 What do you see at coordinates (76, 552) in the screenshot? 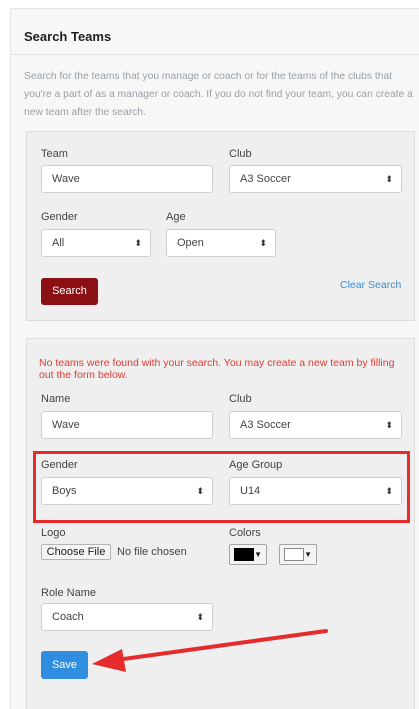
I see `choose-file-button: Choose File` at bounding box center [76, 552].